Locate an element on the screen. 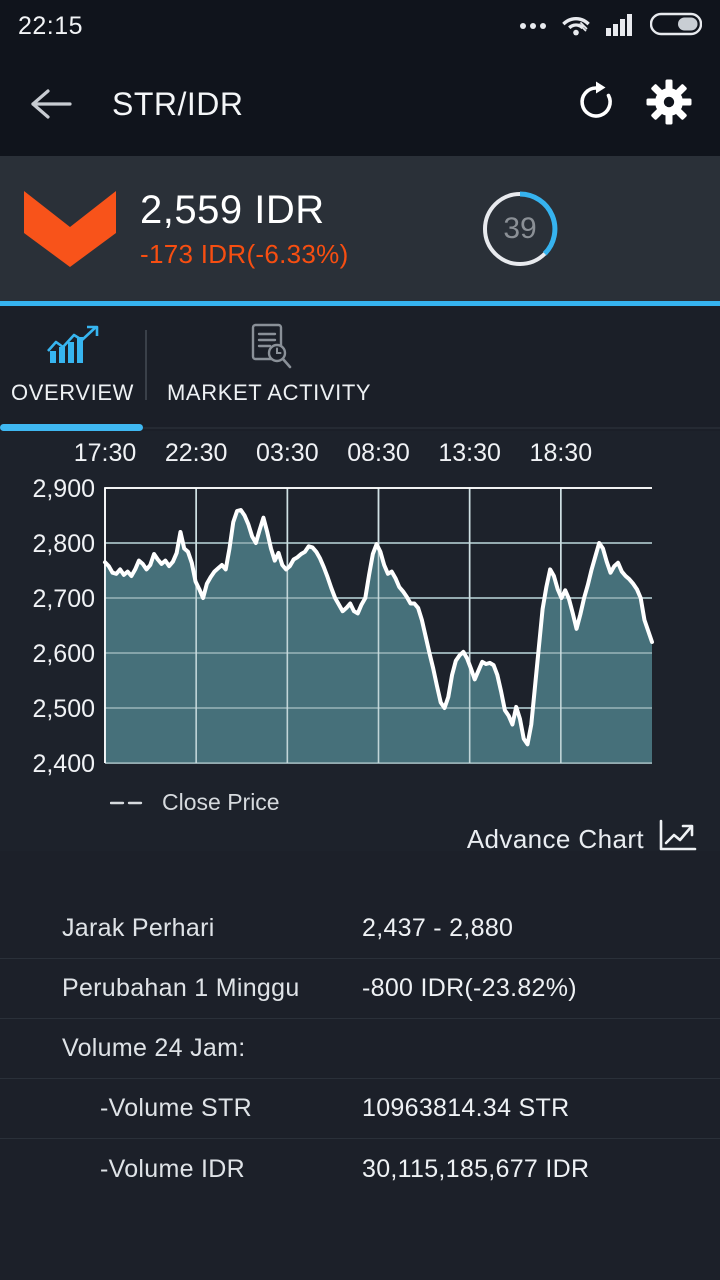 Image resolution: width=720 pixels, height=1280 pixels. tab-bar: OVERVIEW MARKET ACTIVITY is located at coordinates (360, 368).